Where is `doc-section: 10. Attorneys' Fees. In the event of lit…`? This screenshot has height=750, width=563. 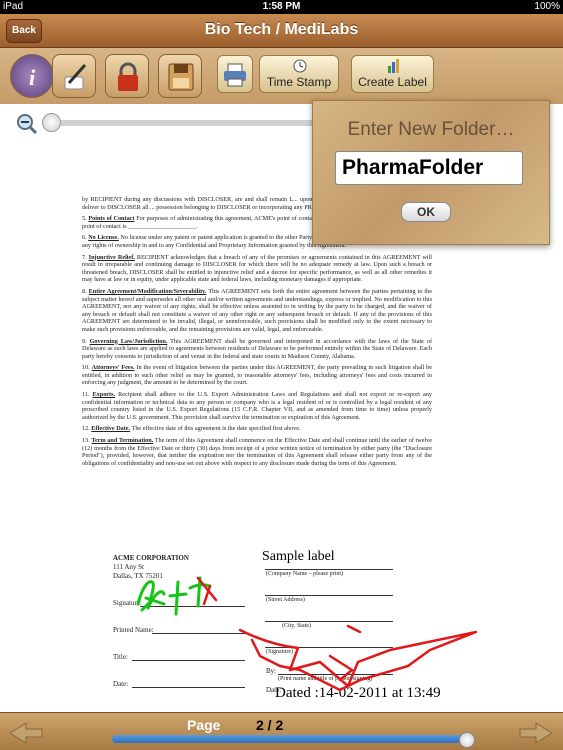 doc-section: 10. Attorneys' Fees. In the event of lit… is located at coordinates (257, 375).